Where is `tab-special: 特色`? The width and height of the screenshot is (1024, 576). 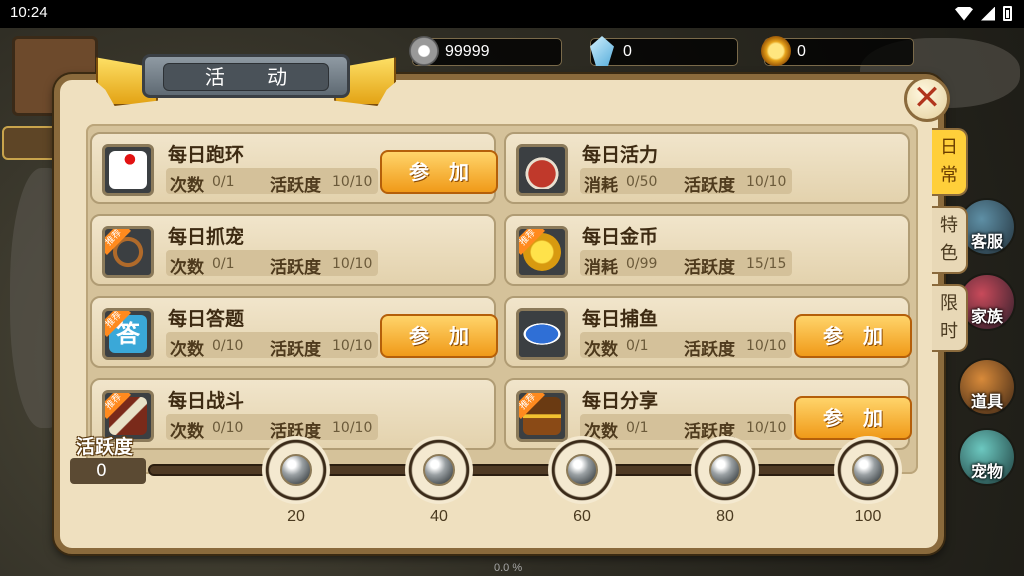
tab-special: 特色 is located at coordinates (950, 240).